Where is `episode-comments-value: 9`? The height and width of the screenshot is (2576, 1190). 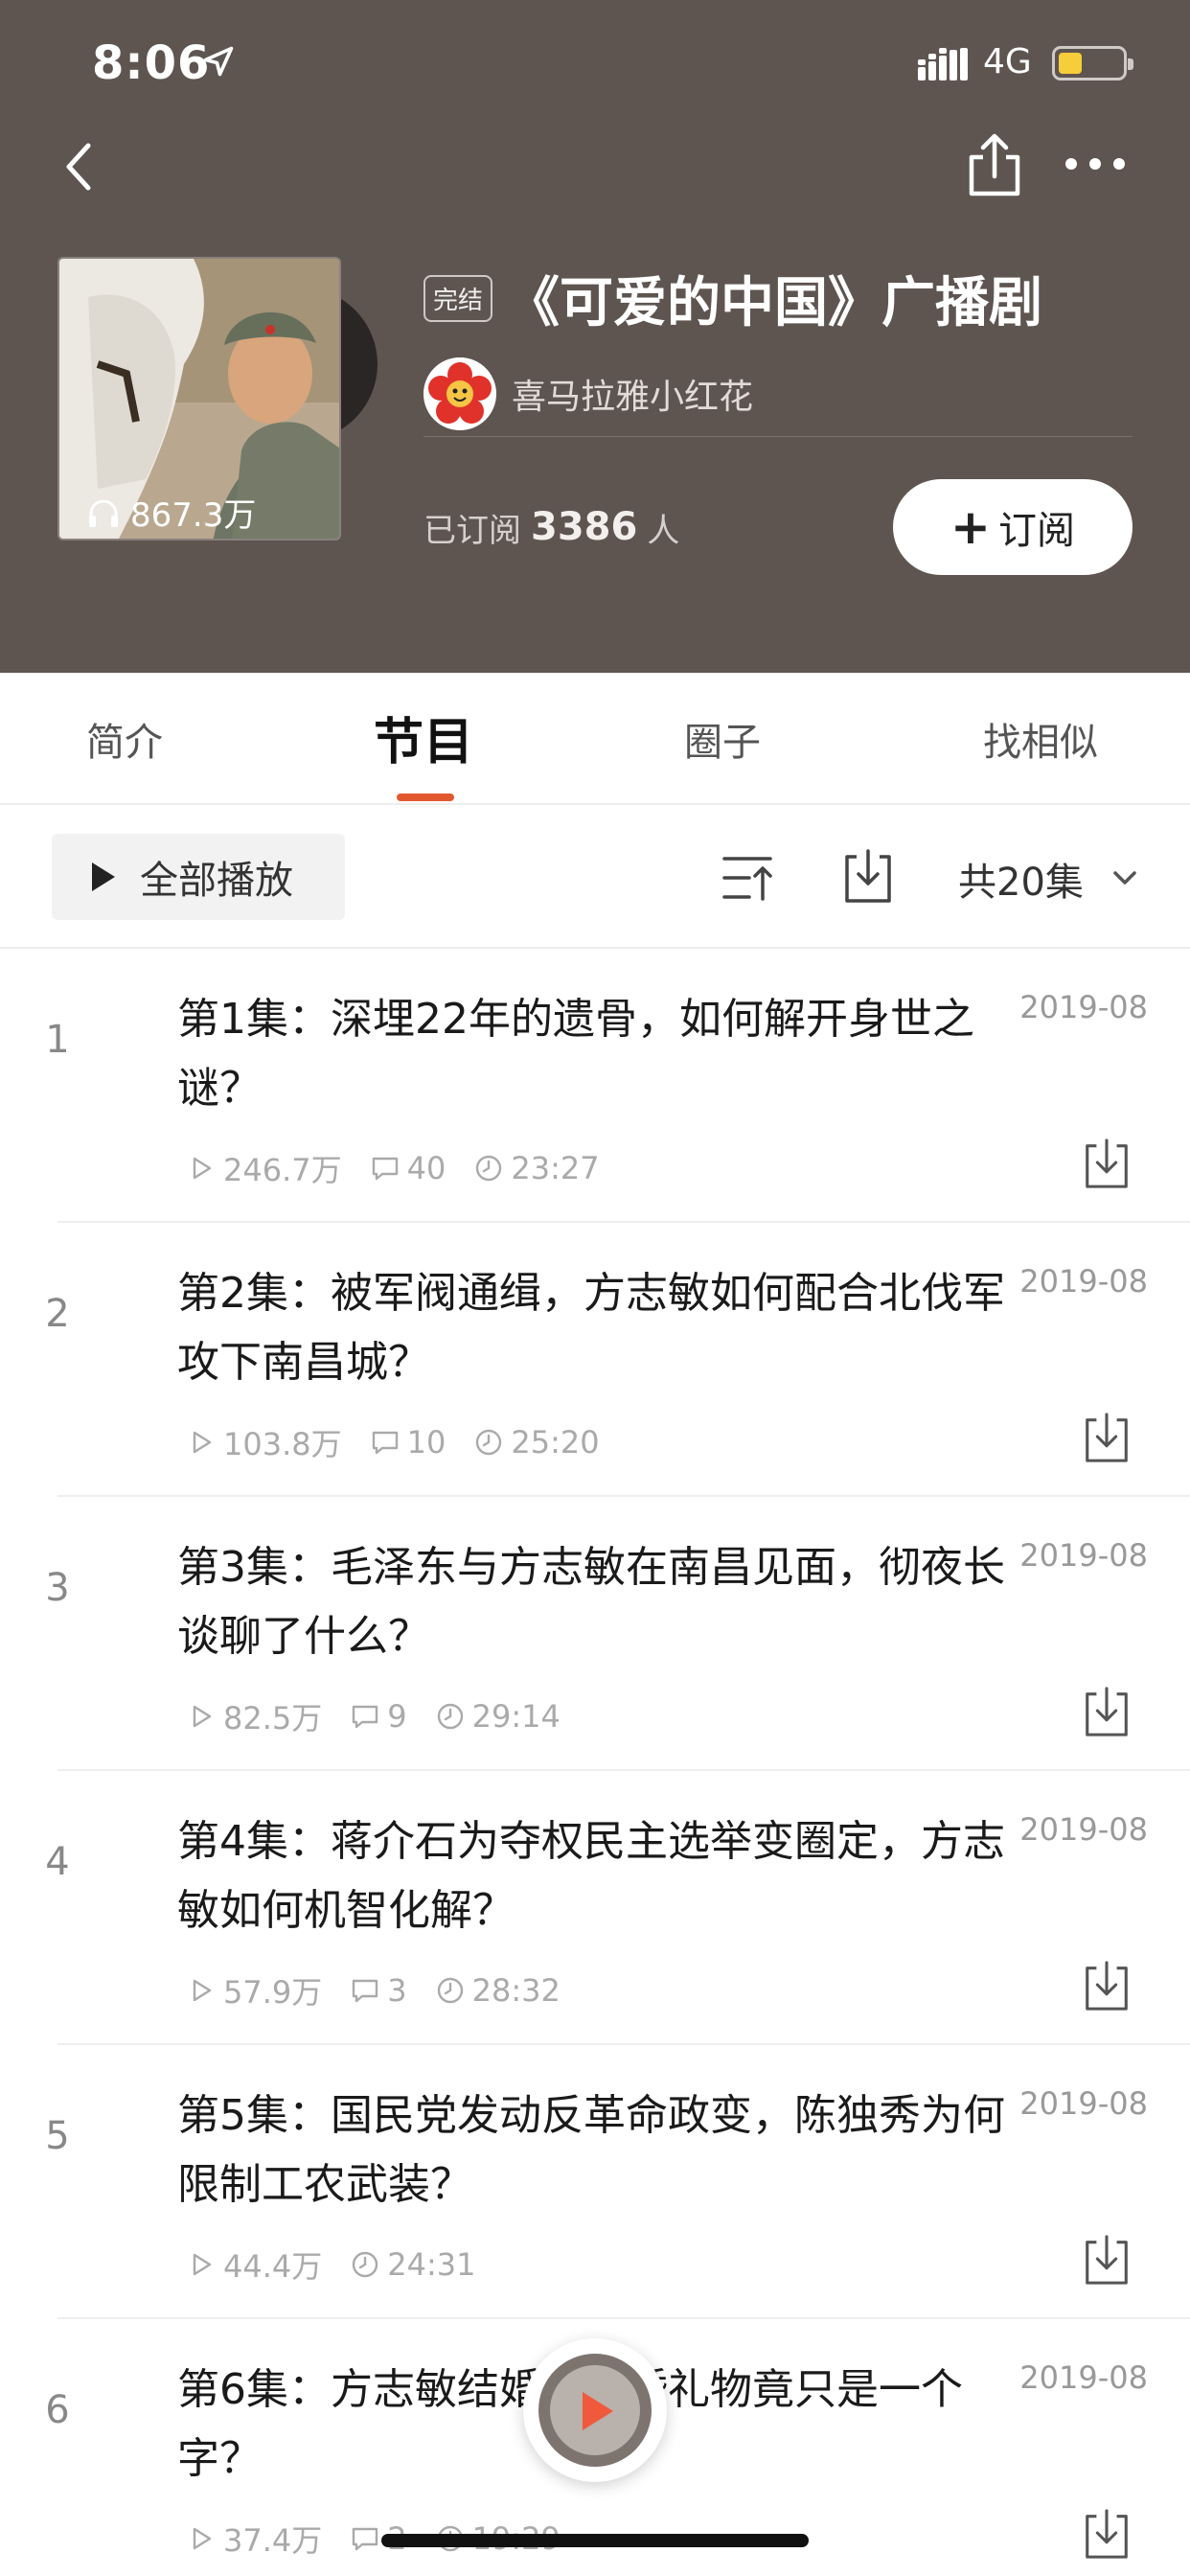 episode-comments-value: 9 is located at coordinates (397, 1716).